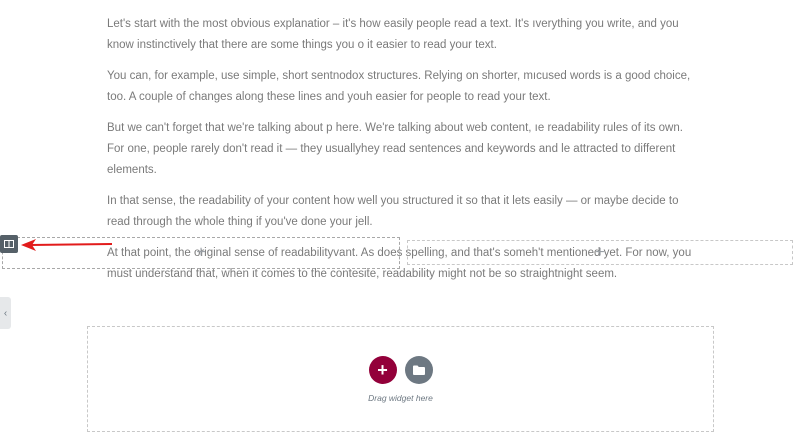  I want to click on arrow-left-icon, so click(67, 245).